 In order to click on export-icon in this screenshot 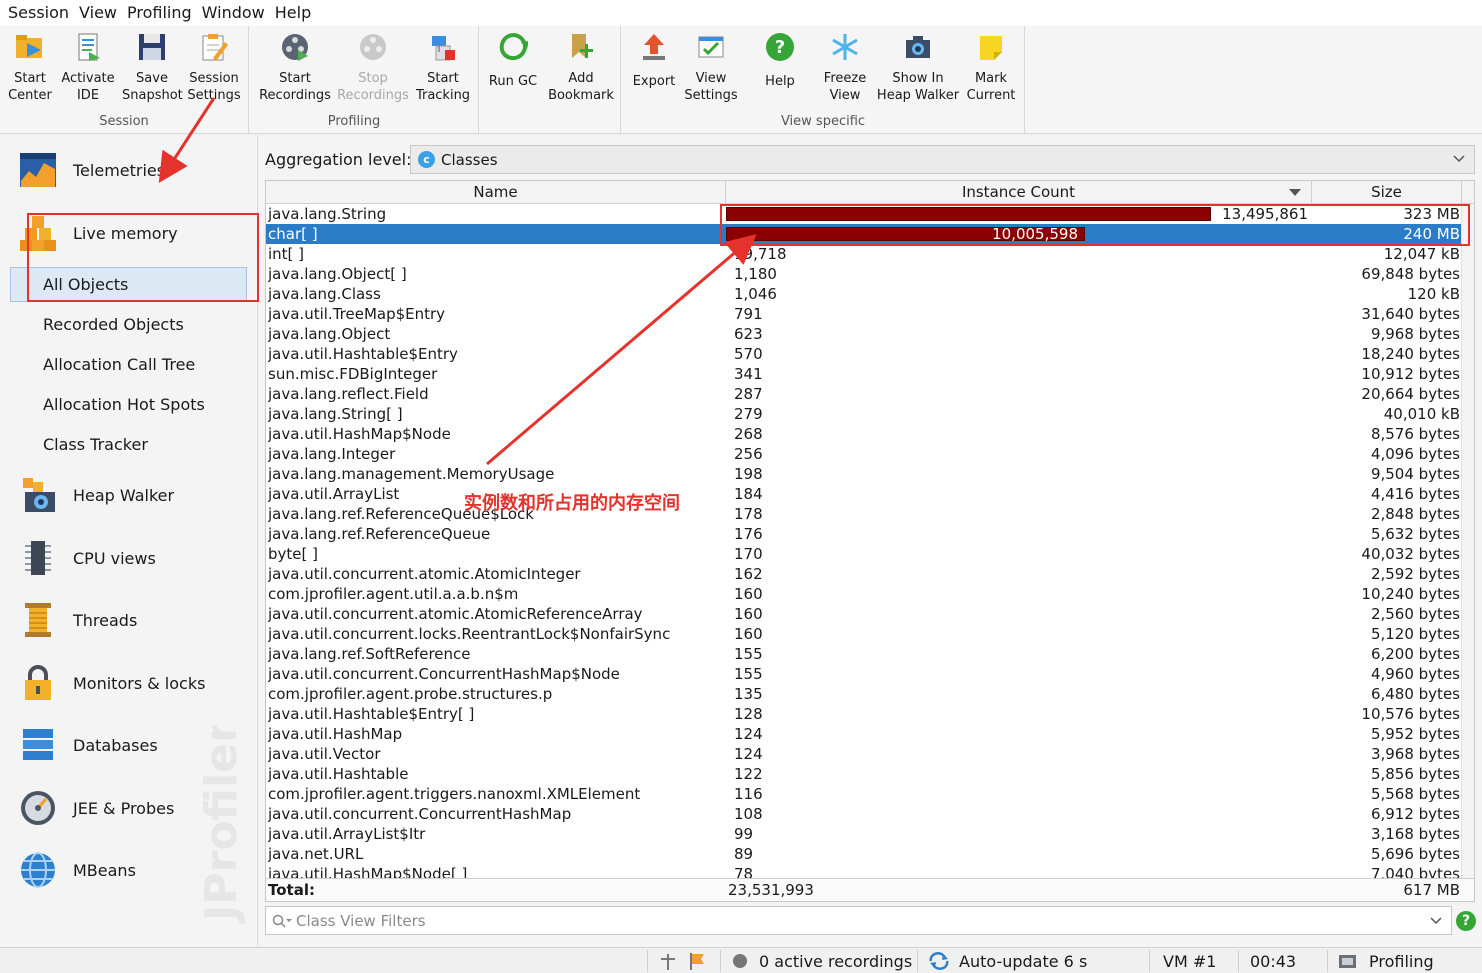, I will do `click(654, 47)`.